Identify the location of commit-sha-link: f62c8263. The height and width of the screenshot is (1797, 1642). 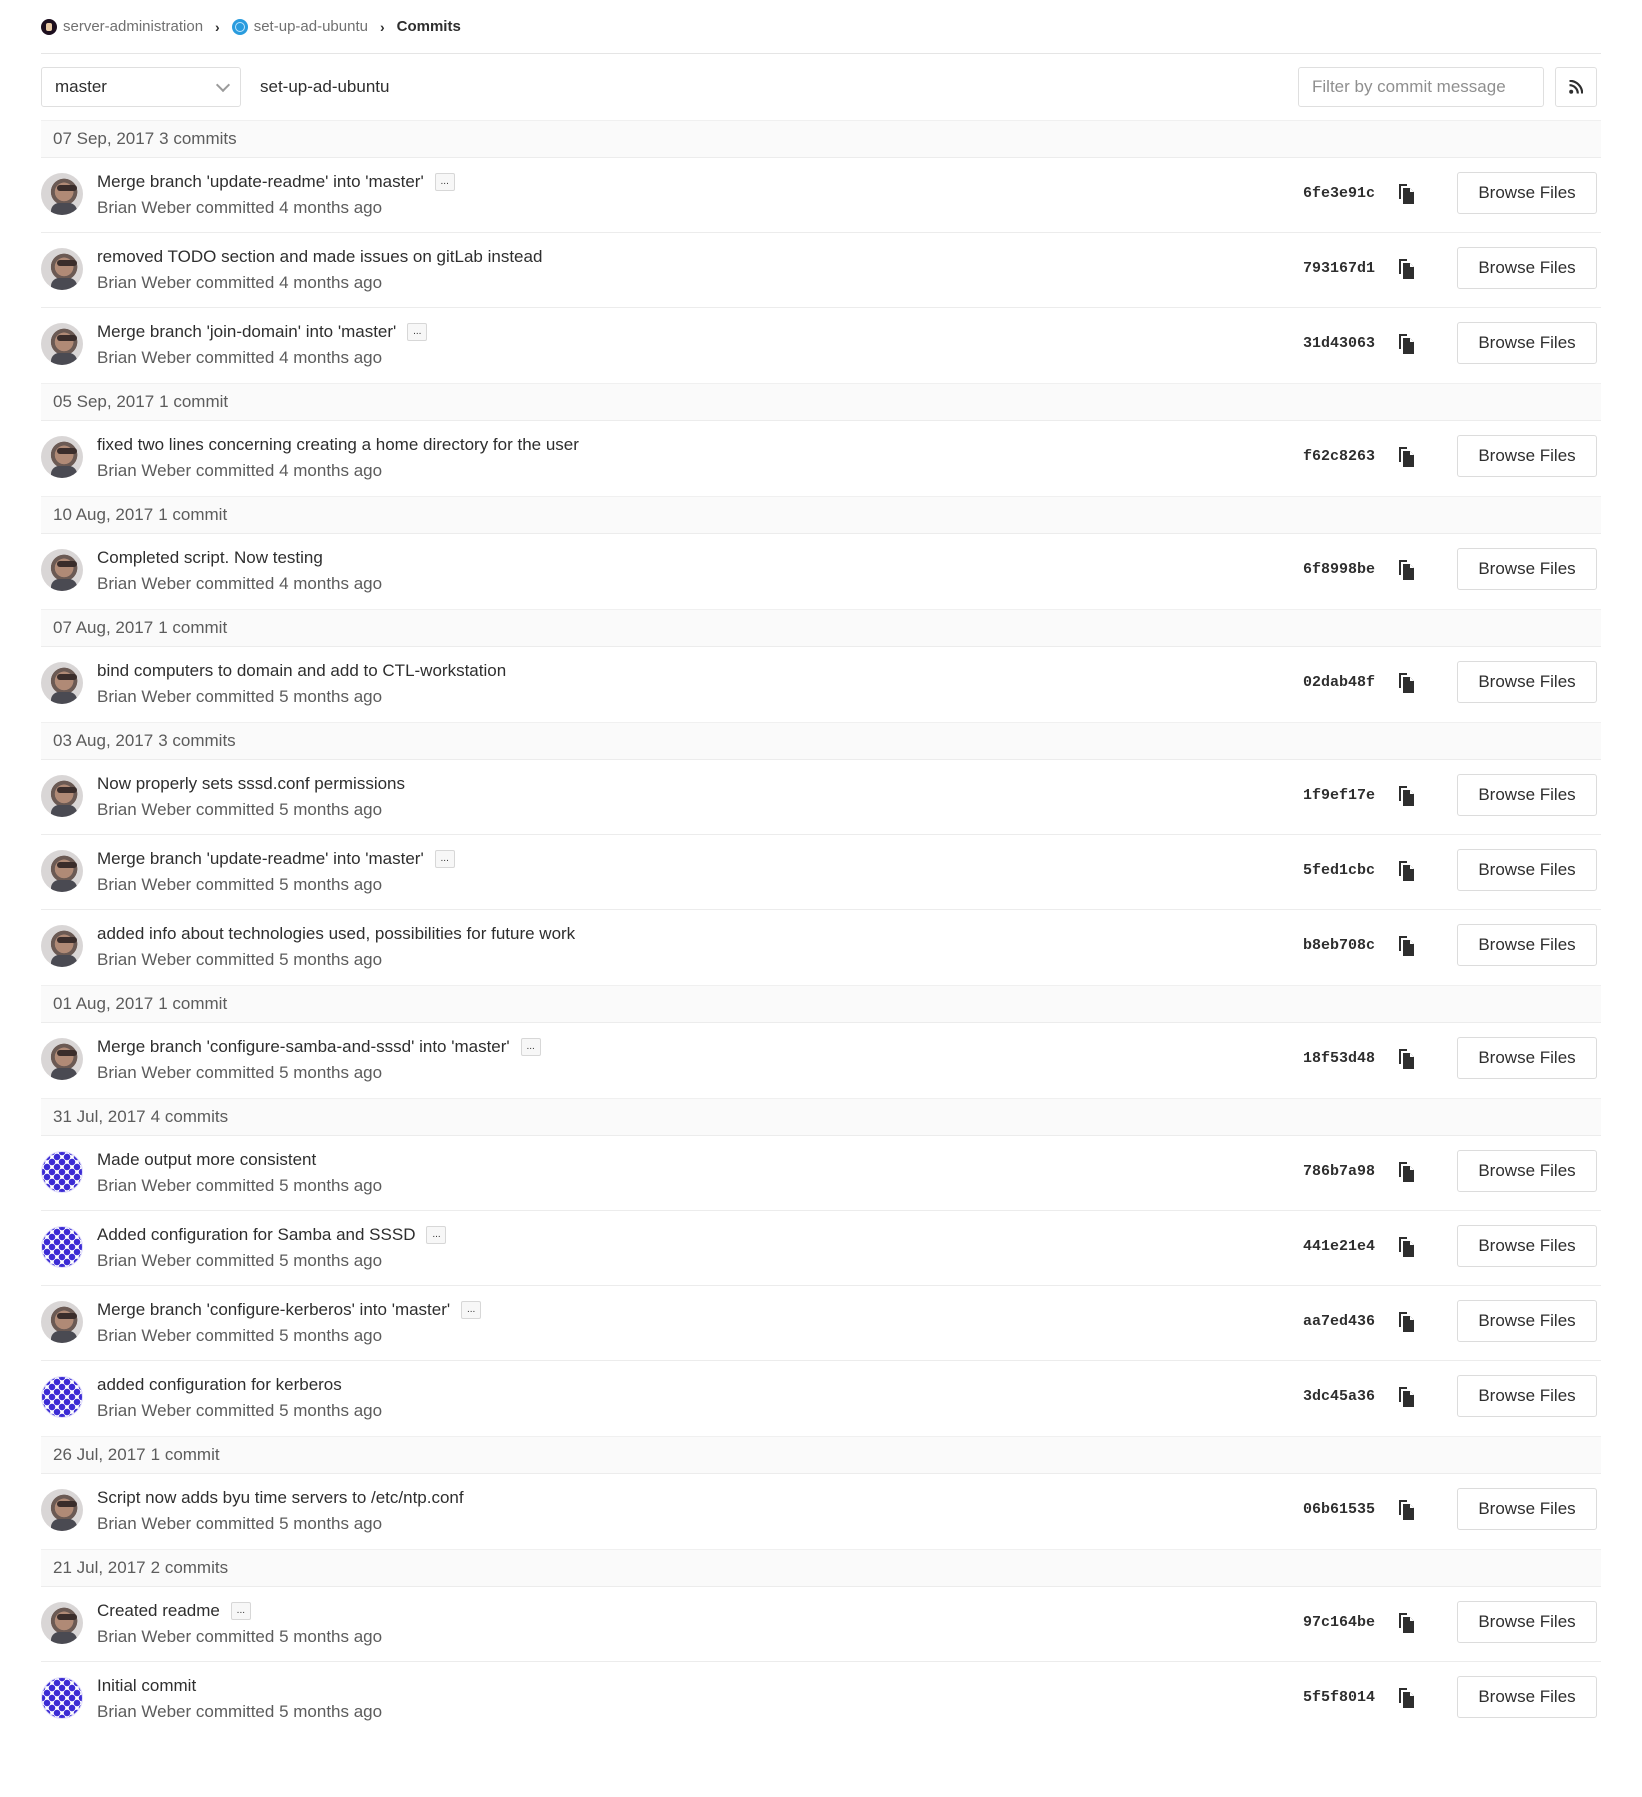
(1336, 456).